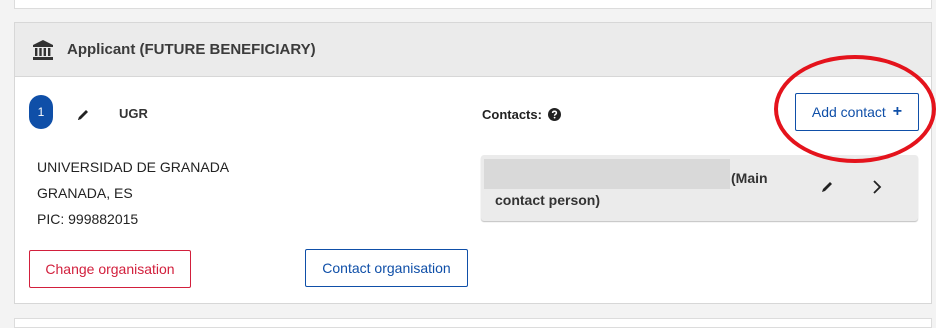 This screenshot has height=328, width=936. I want to click on chevron-right-icon, so click(877, 187).